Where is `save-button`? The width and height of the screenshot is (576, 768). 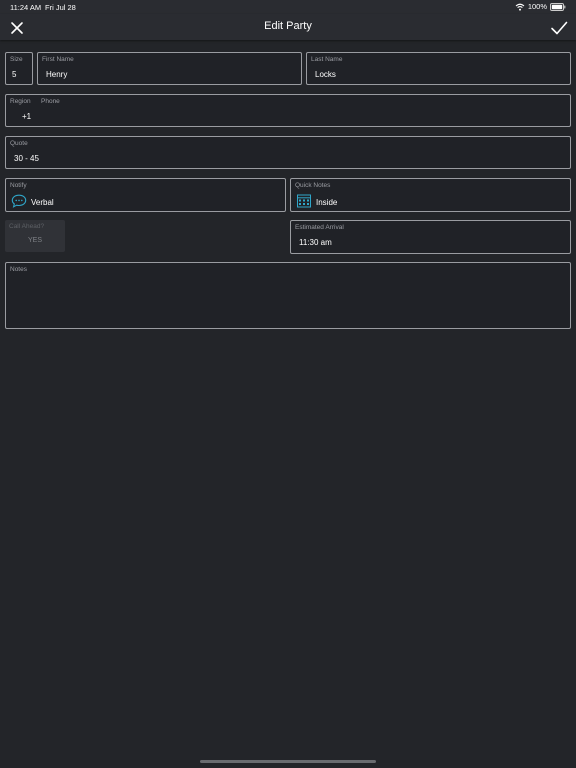
save-button is located at coordinates (559, 28).